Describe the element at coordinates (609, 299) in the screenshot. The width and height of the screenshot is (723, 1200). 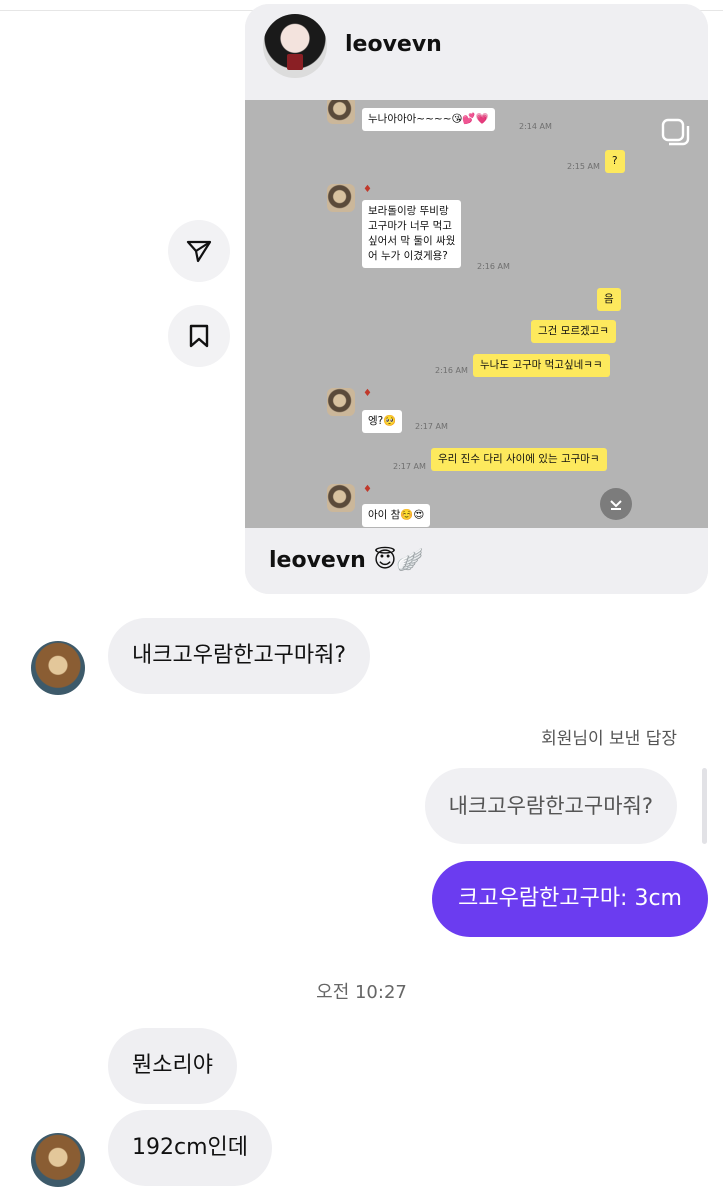
I see `kk-message-out: 음` at that location.